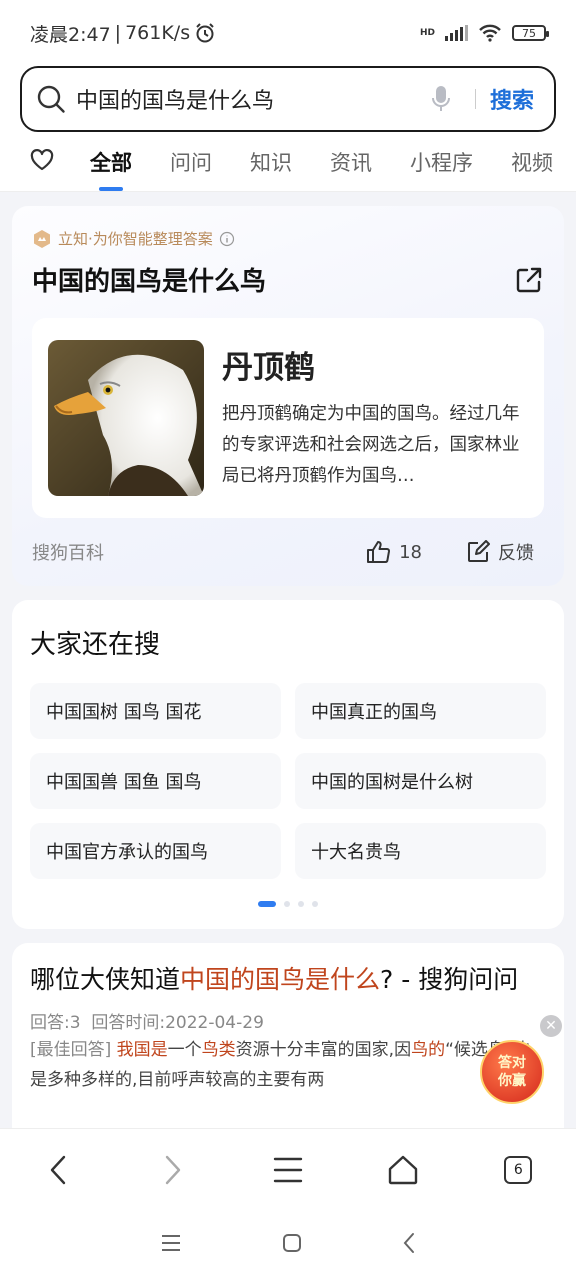 This screenshot has height=1280, width=576. What do you see at coordinates (95, 645) in the screenshot?
I see `related-searches-title: 大家还在搜` at bounding box center [95, 645].